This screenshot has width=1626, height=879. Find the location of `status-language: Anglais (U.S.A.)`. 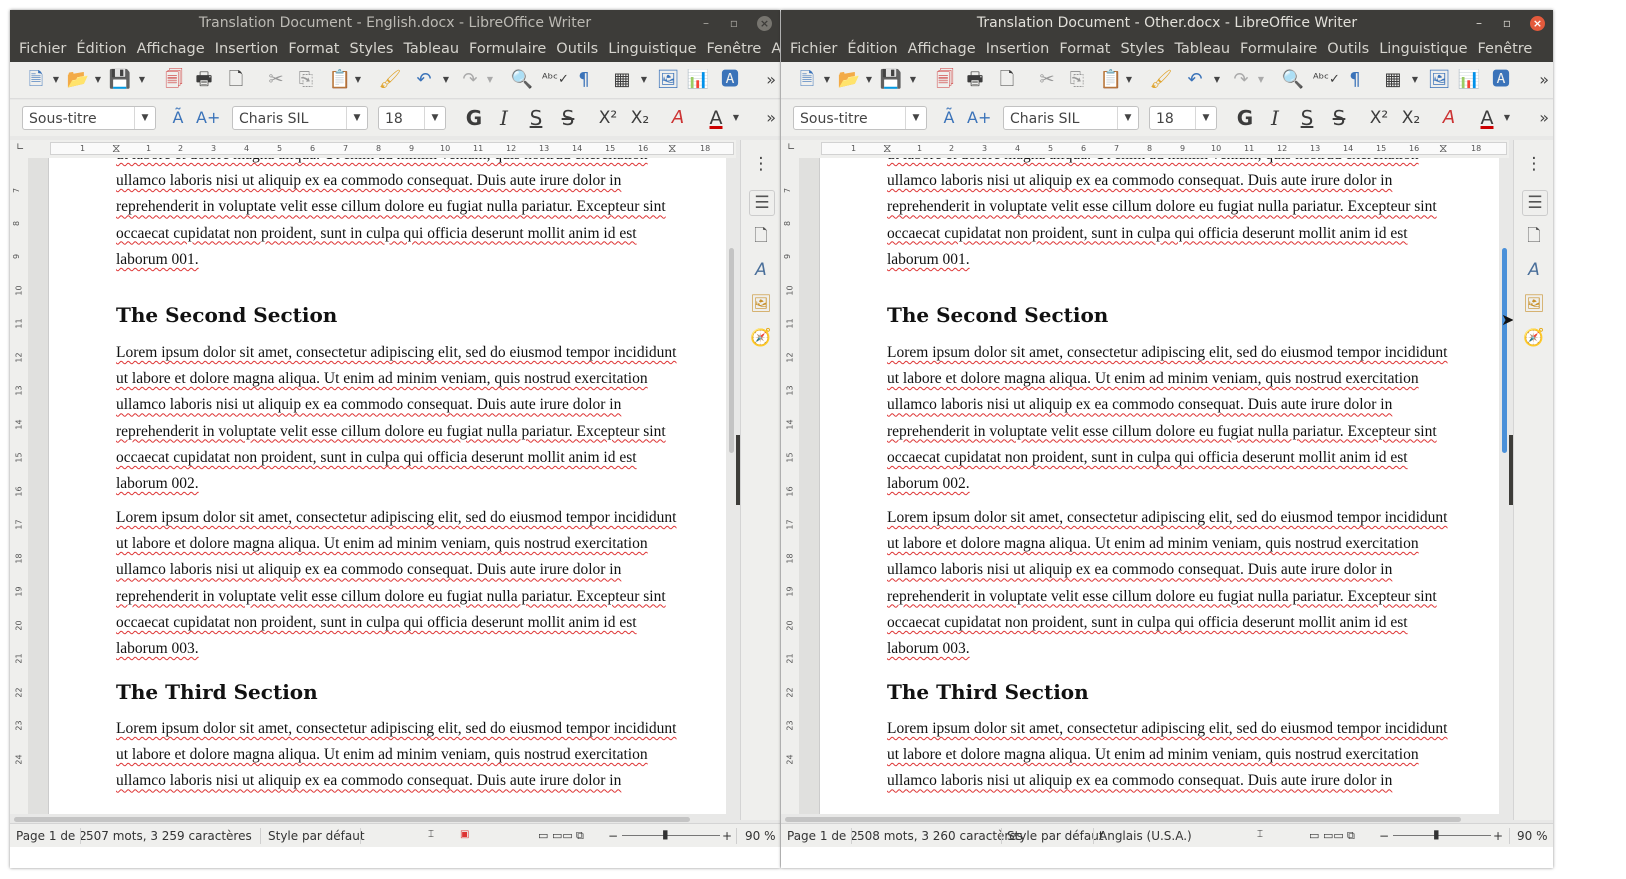

status-language: Anglais (U.S.A.) is located at coordinates (1145, 836).